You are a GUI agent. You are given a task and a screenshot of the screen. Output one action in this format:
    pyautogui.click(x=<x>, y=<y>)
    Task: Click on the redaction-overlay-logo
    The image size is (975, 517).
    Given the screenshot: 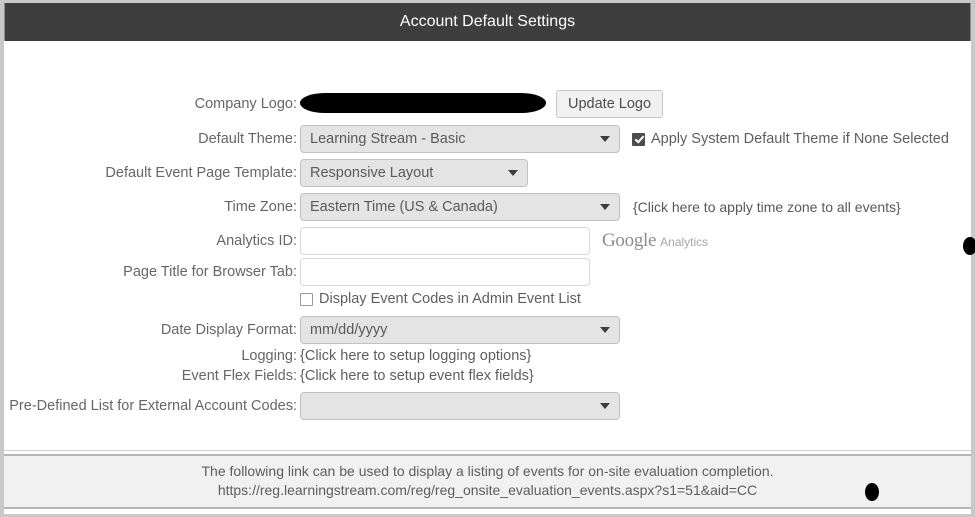 What is the action you would take?
    pyautogui.click(x=423, y=103)
    